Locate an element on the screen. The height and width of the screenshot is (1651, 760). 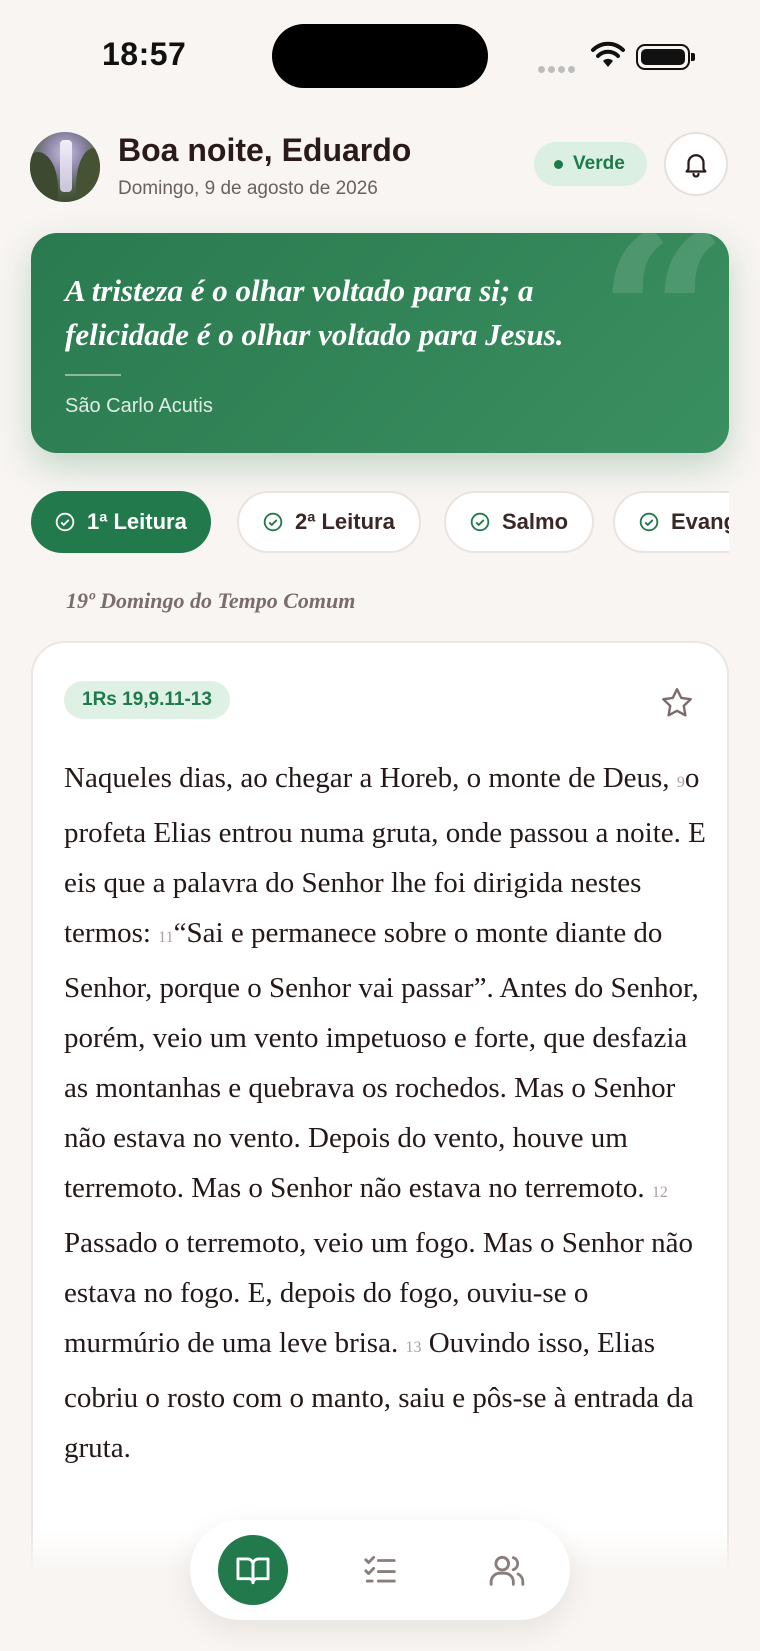
dot-icon is located at coordinates (558, 164).